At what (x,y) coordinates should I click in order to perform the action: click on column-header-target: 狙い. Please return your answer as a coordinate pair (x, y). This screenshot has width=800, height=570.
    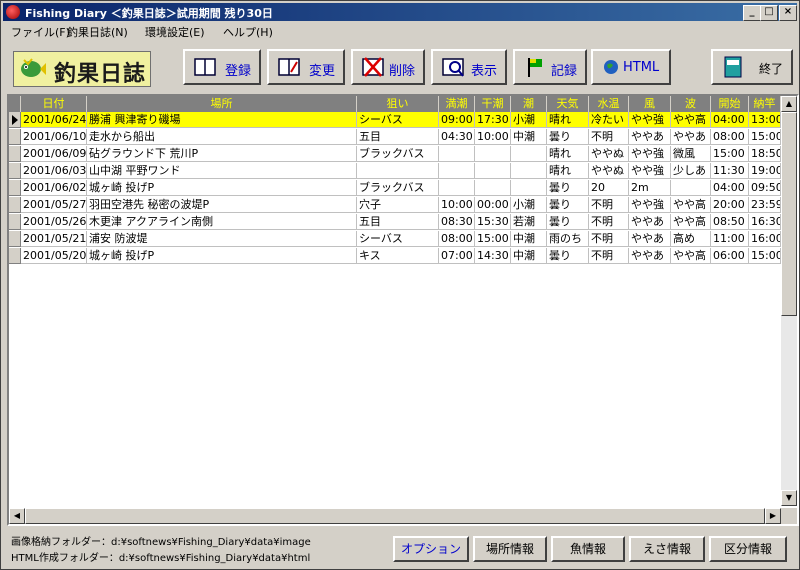
    Looking at the image, I should click on (398, 104).